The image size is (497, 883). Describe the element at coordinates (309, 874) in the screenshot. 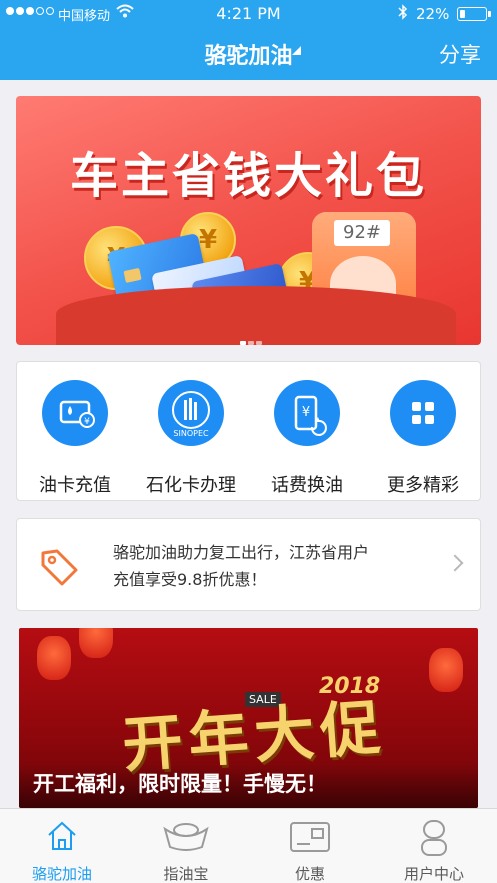

I see `tab-label: 优惠` at that location.